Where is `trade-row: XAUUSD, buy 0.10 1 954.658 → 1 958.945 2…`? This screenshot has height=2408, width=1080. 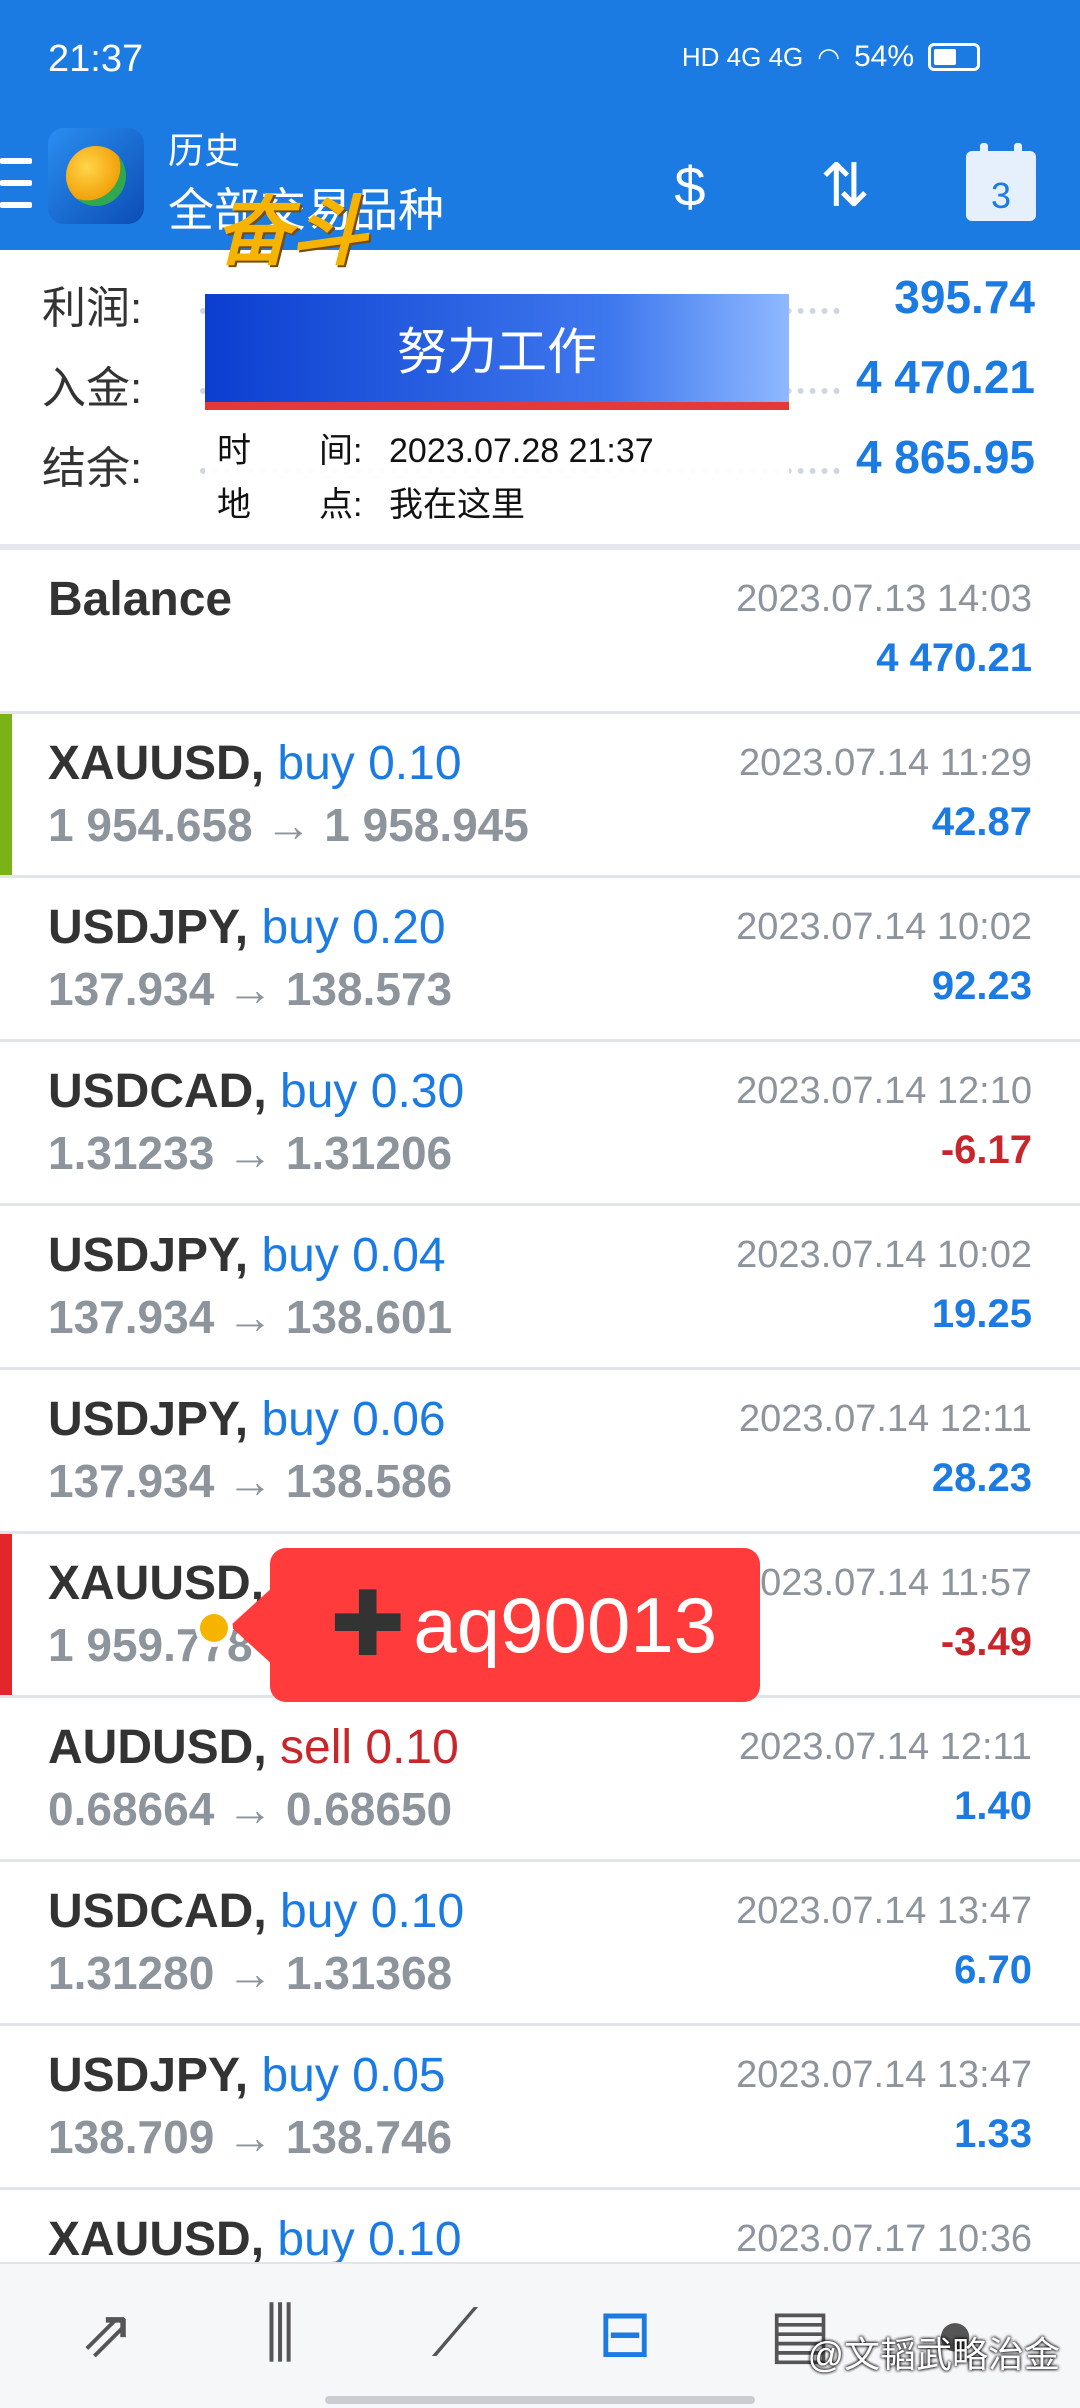 trade-row: XAUUSD, buy 0.10 1 954.658 → 1 958.945 2… is located at coordinates (540, 796).